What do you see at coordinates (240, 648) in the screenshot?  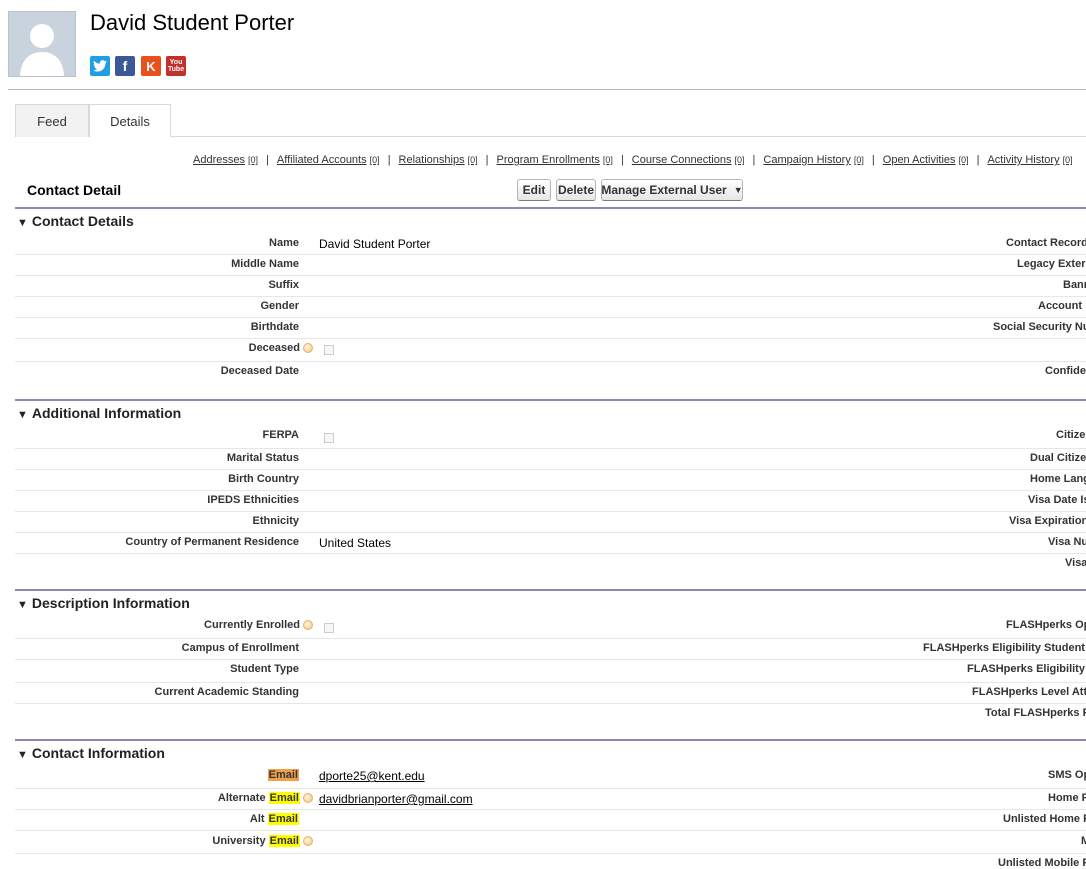 I see `field-label: Campus of Enrollment` at bounding box center [240, 648].